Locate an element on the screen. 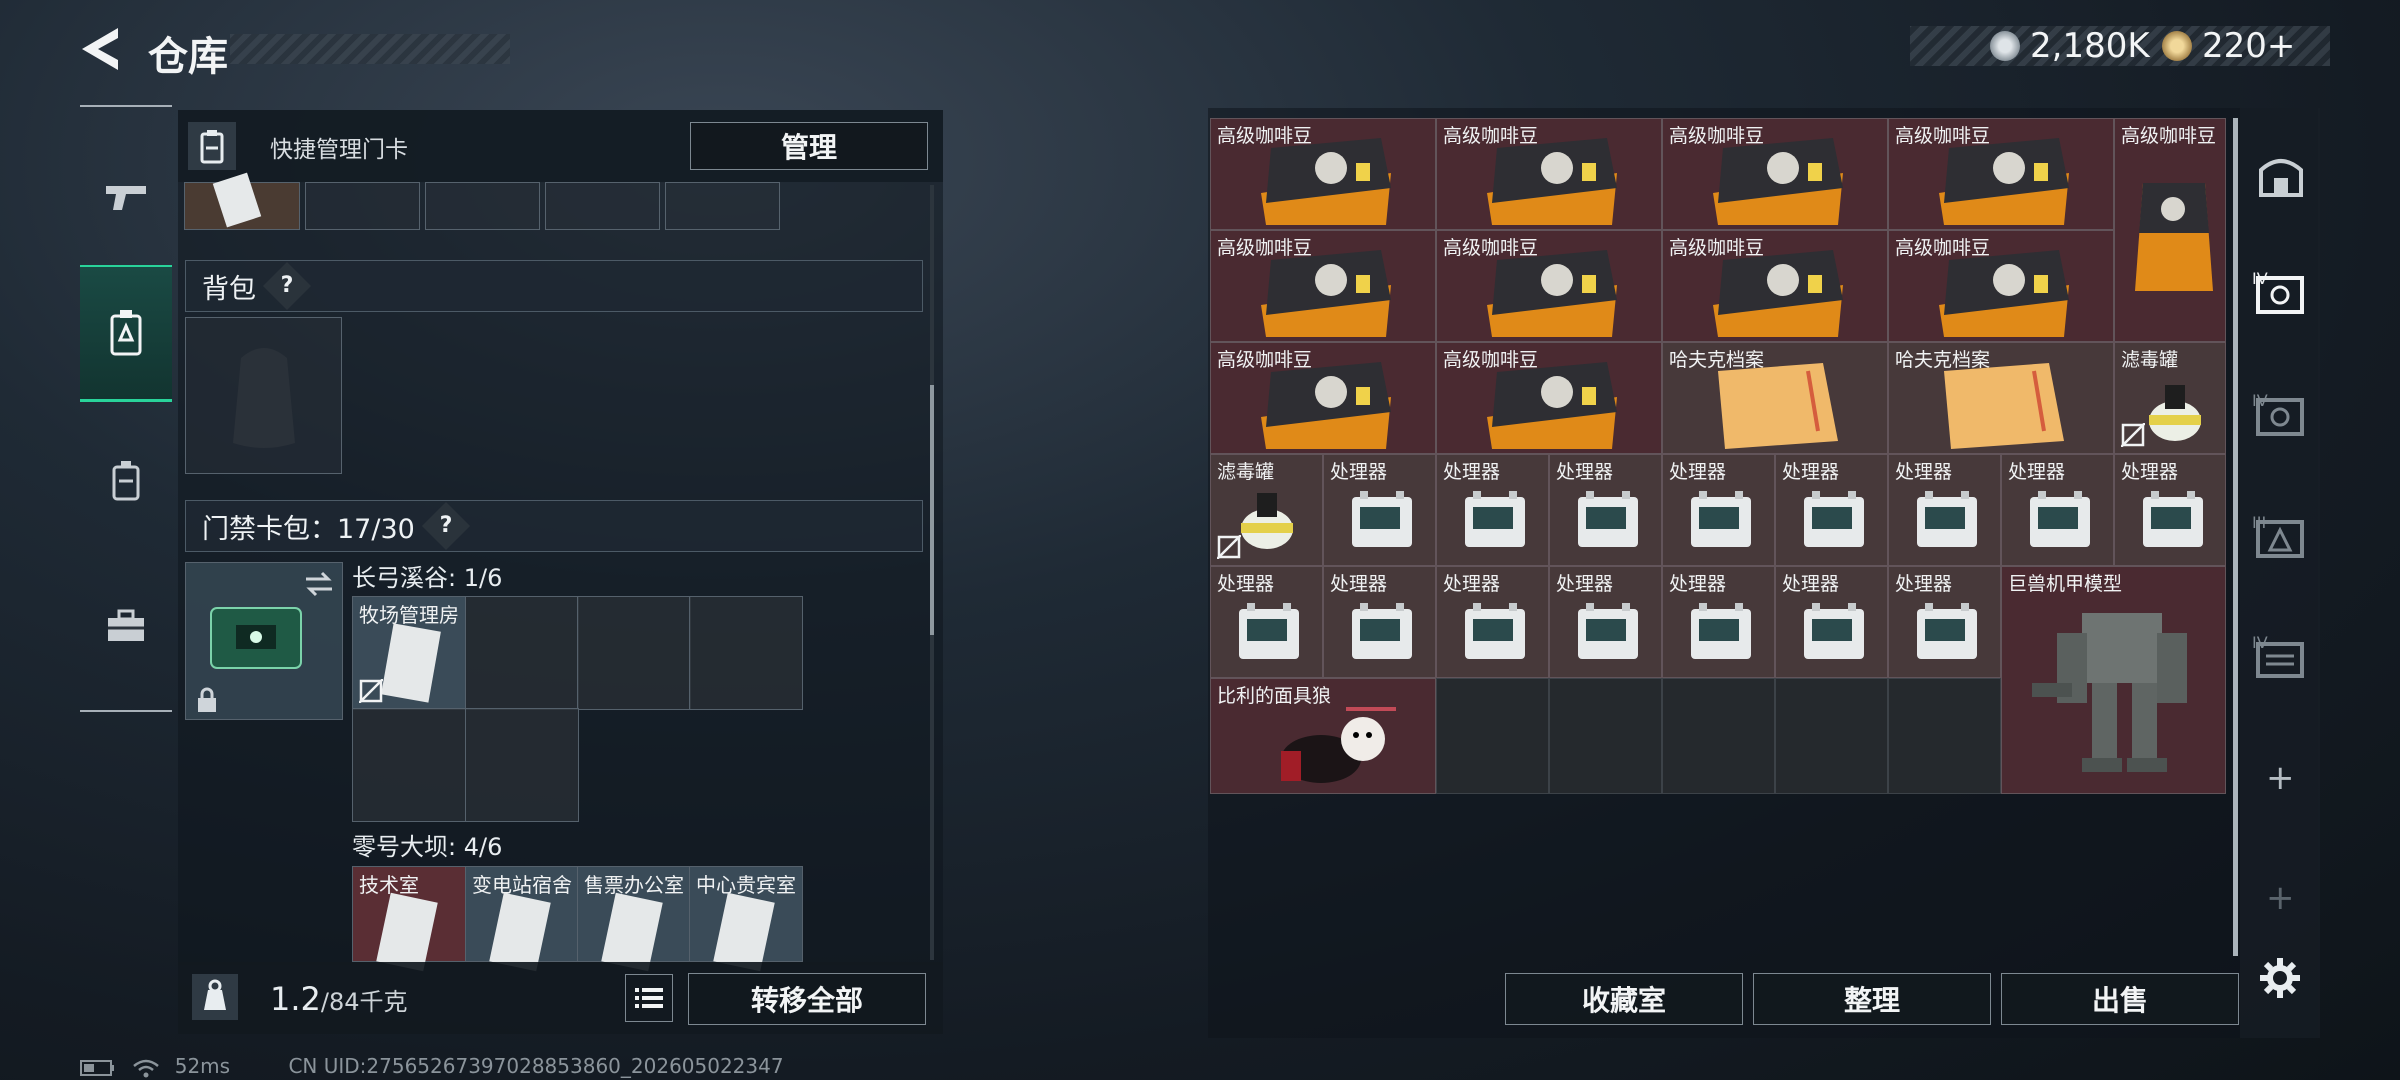 The image size is (2400, 1080). list-view-button is located at coordinates (649, 998).